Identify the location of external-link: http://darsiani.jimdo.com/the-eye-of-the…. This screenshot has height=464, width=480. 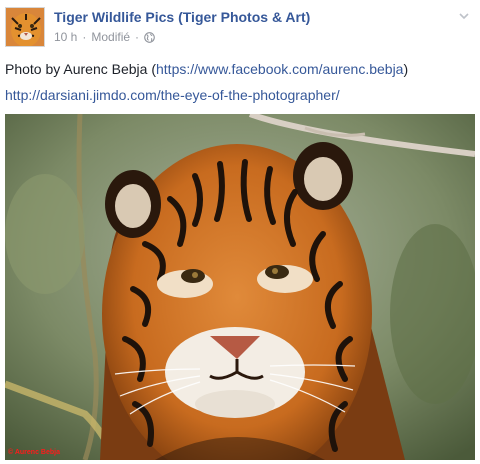
(172, 95).